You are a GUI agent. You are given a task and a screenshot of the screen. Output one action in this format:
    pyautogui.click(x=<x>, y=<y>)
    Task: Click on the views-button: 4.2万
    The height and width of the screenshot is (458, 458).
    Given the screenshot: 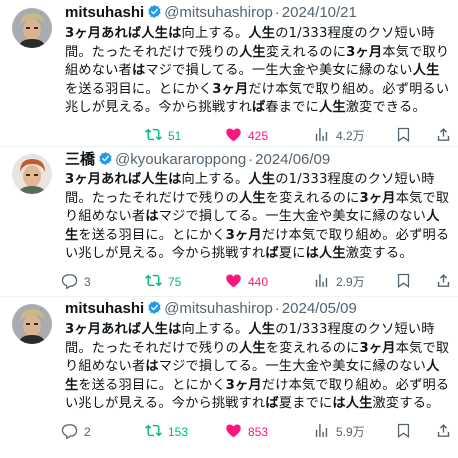 What is the action you would take?
    pyautogui.click(x=339, y=136)
    